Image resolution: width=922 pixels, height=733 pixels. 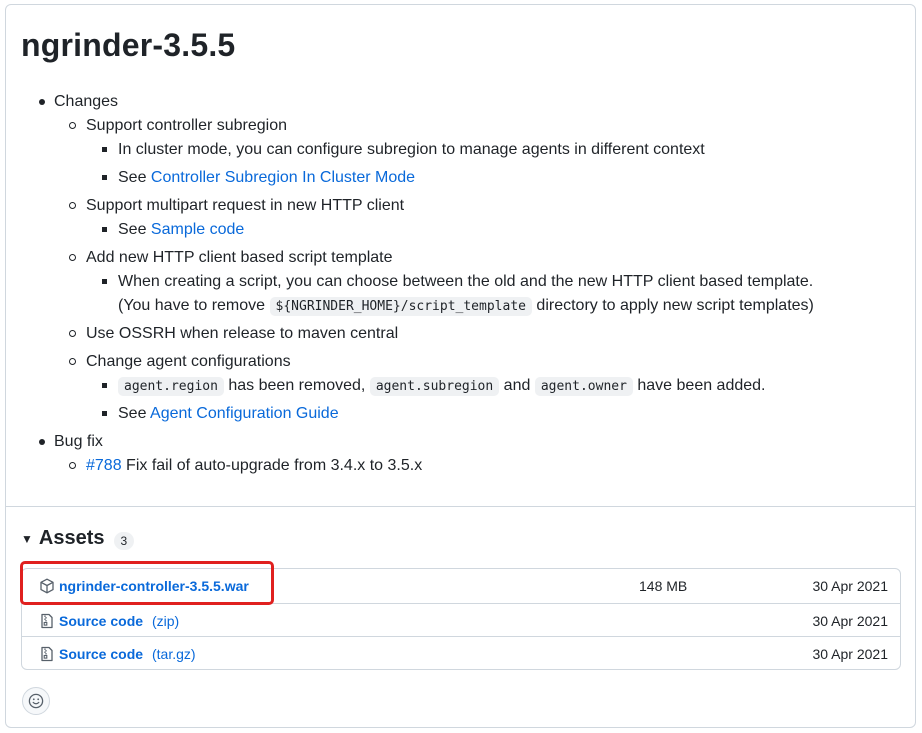 I want to click on subregion-link: Controller Subregion In Cluster Mode, so click(x=283, y=177).